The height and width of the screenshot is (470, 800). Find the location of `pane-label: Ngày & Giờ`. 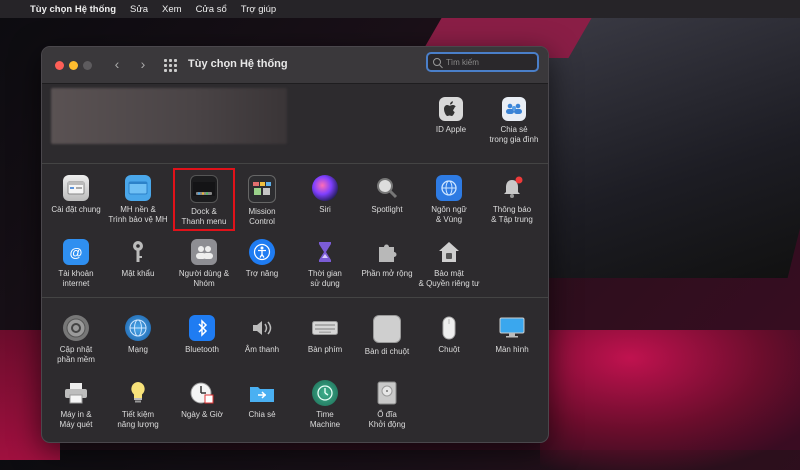

pane-label: Ngày & Giờ is located at coordinates (202, 414).